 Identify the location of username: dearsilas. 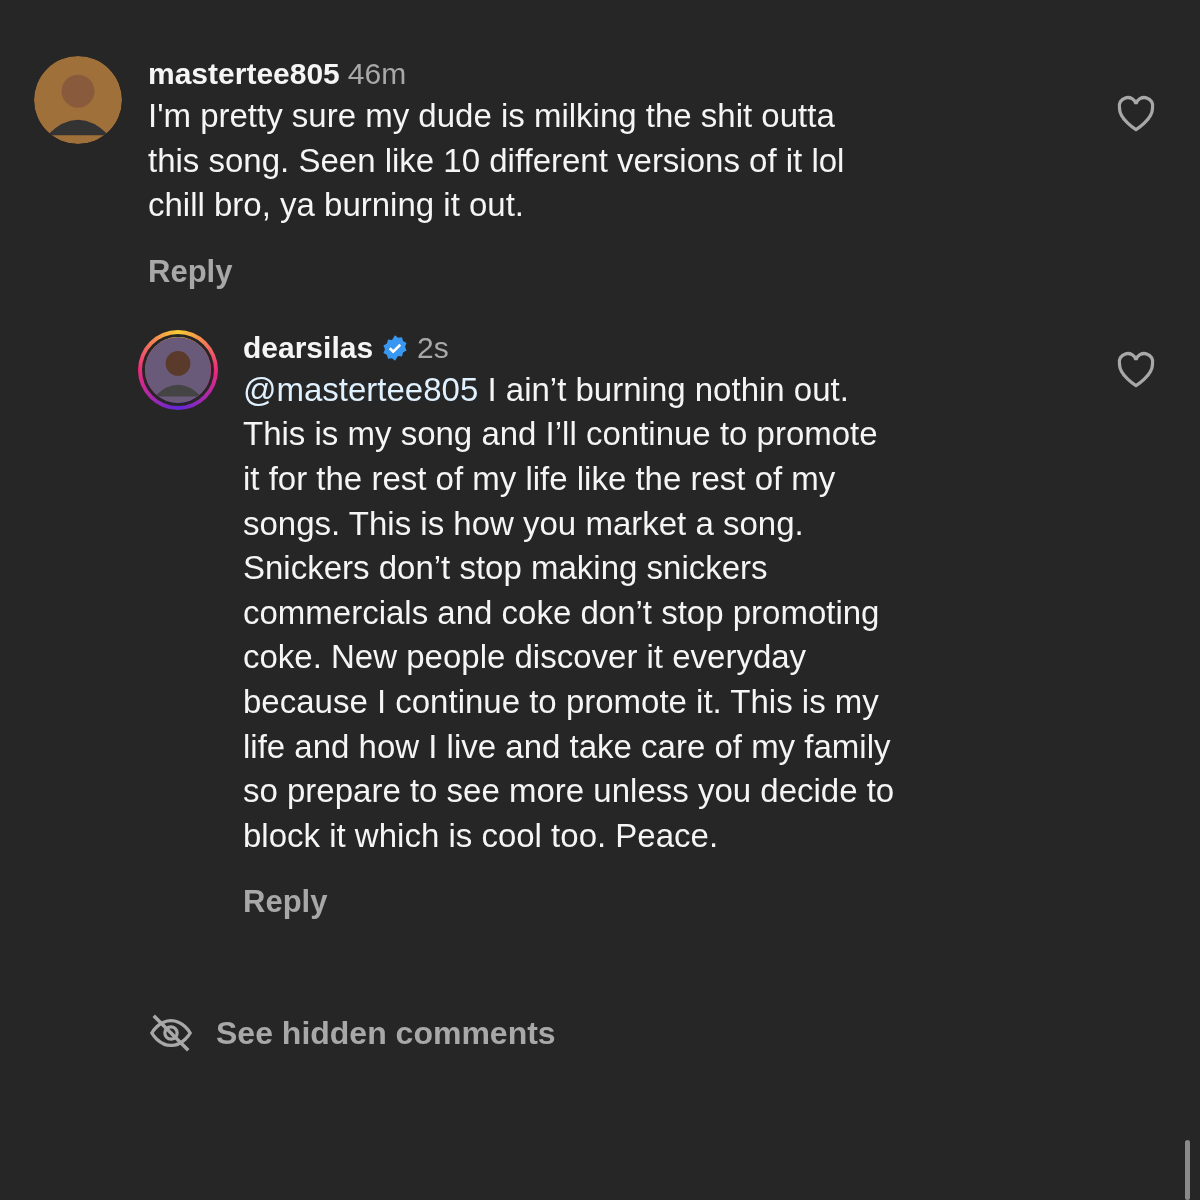
(308, 347).